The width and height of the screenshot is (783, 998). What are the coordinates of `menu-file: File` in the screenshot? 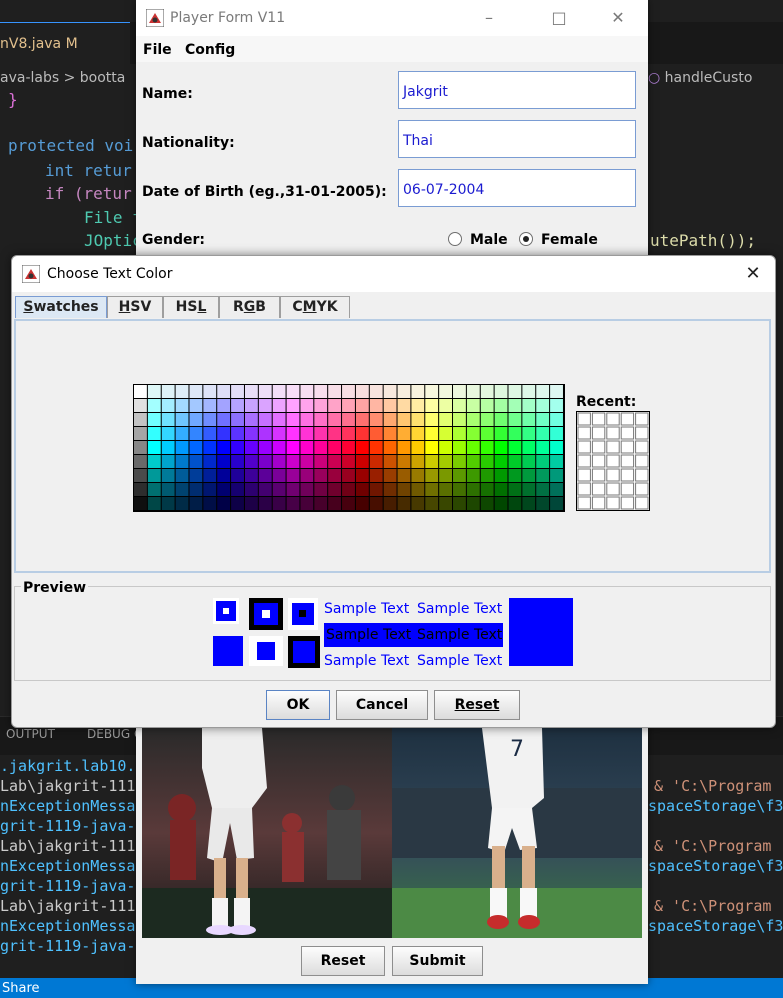 It's located at (157, 50).